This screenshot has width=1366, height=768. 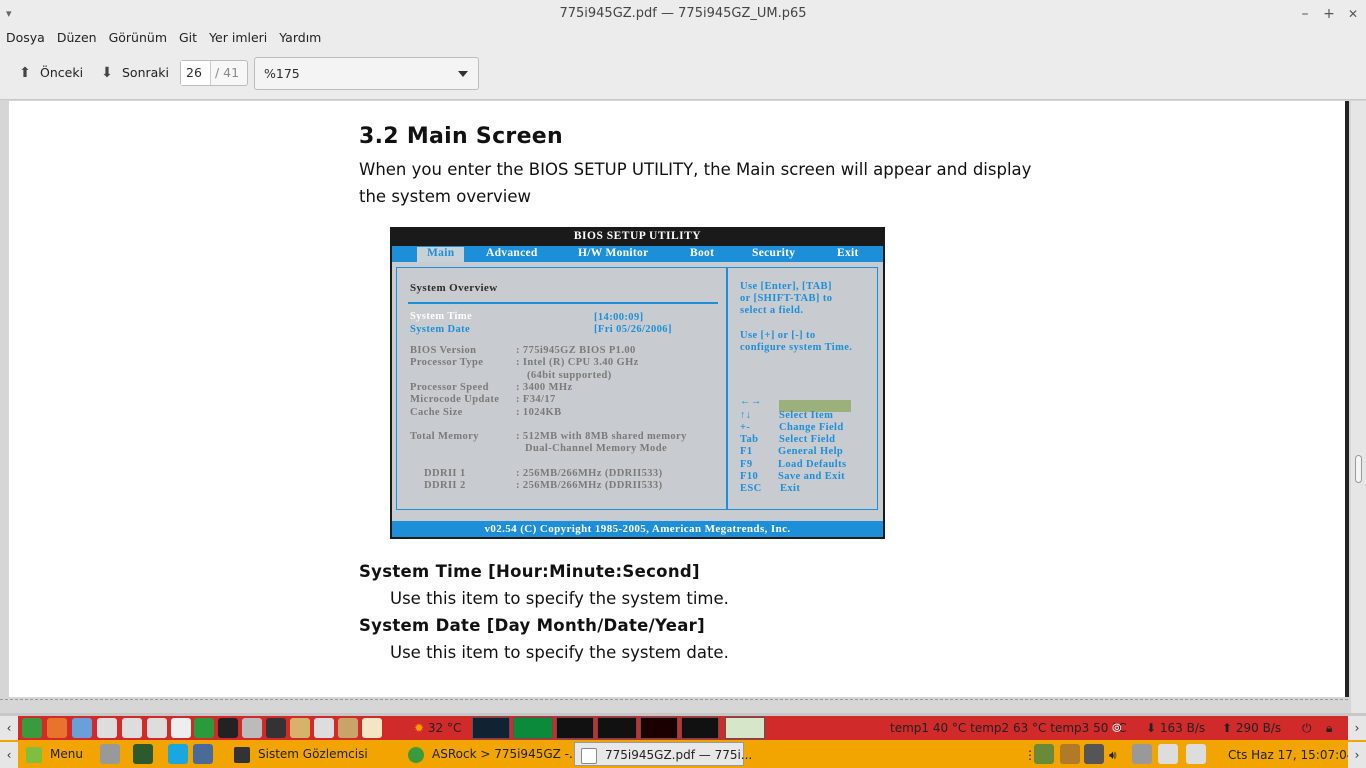 I want to click on weather-widget: ✹ 32 °C, so click(x=437, y=728).